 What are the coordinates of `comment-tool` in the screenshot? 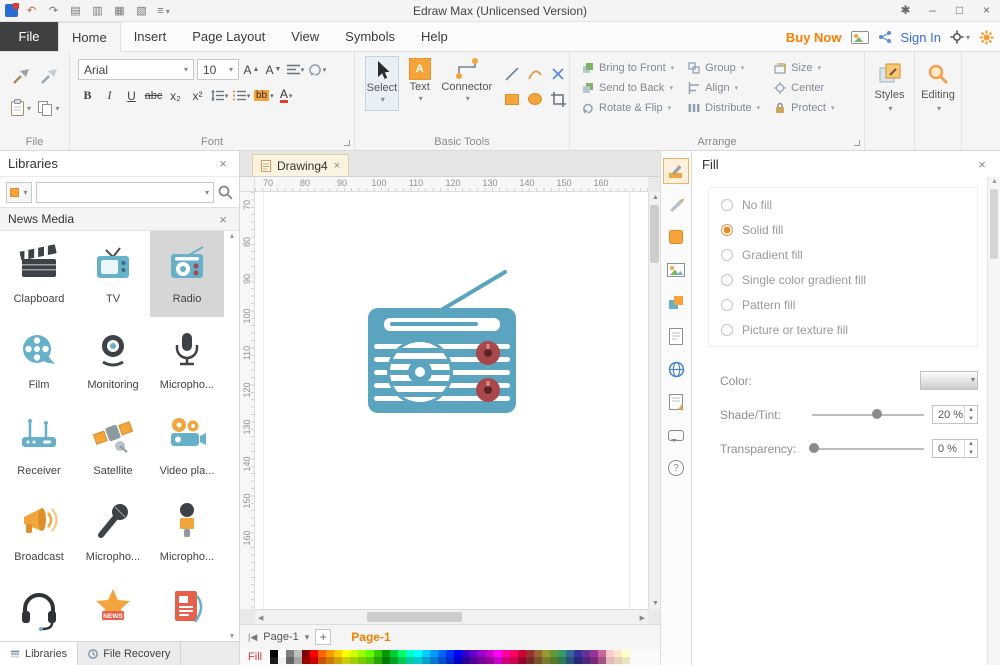 It's located at (676, 435).